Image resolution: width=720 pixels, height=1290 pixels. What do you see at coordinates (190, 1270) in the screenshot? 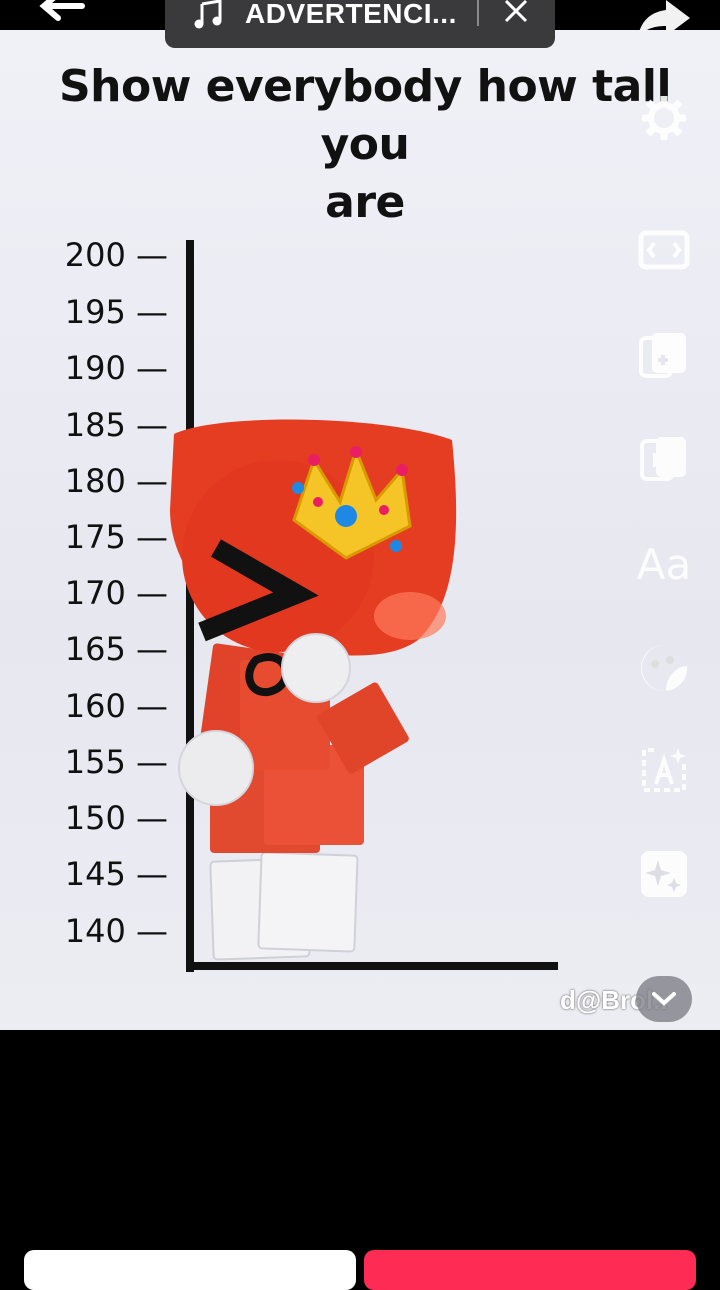
I see `your-story-button` at bounding box center [190, 1270].